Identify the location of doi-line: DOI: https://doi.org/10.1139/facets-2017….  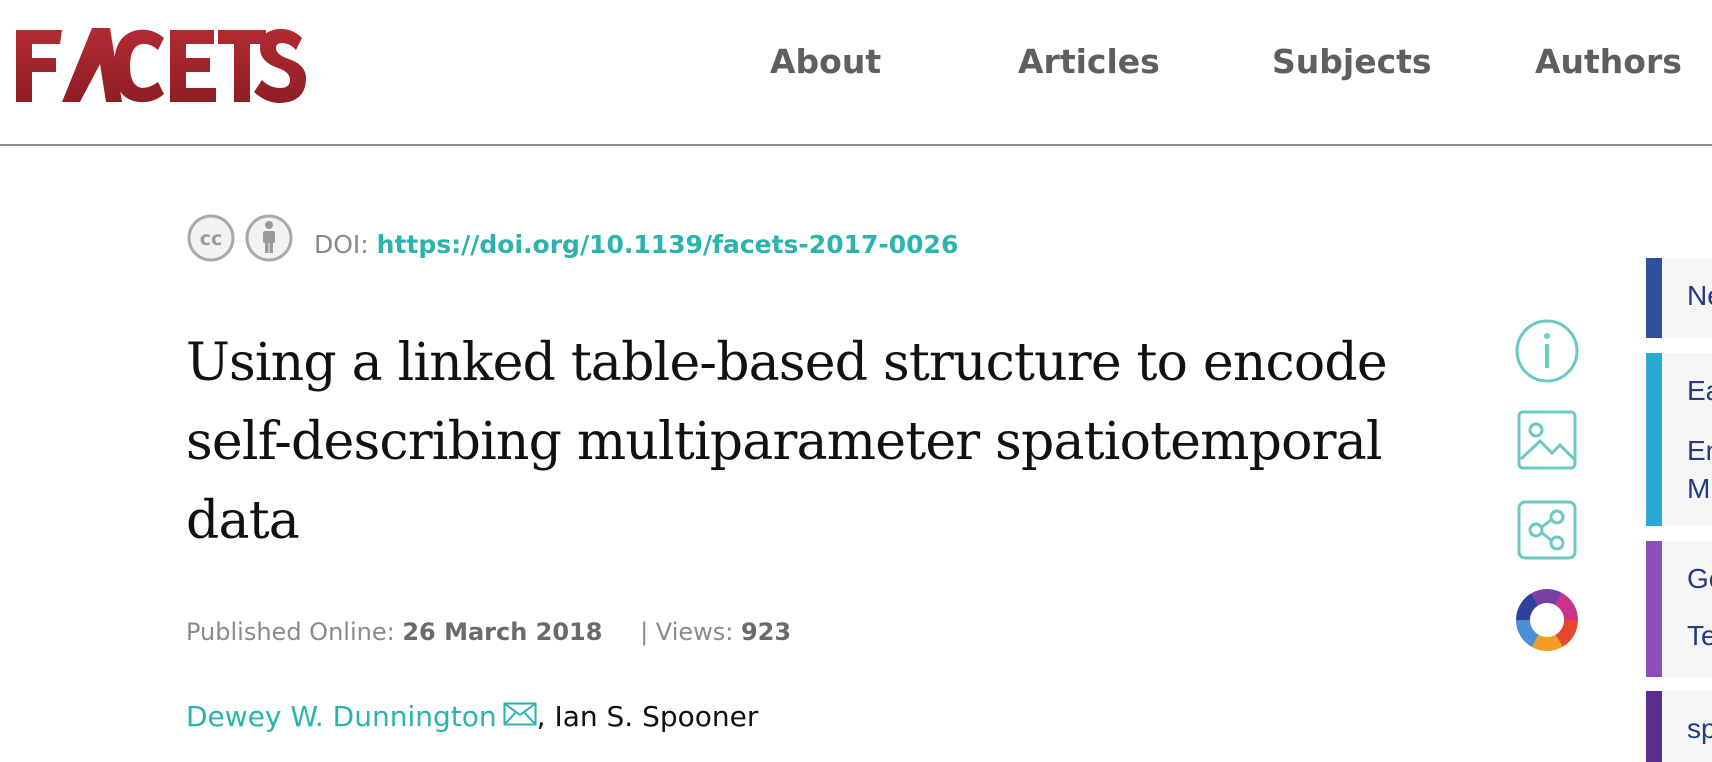
(636, 244).